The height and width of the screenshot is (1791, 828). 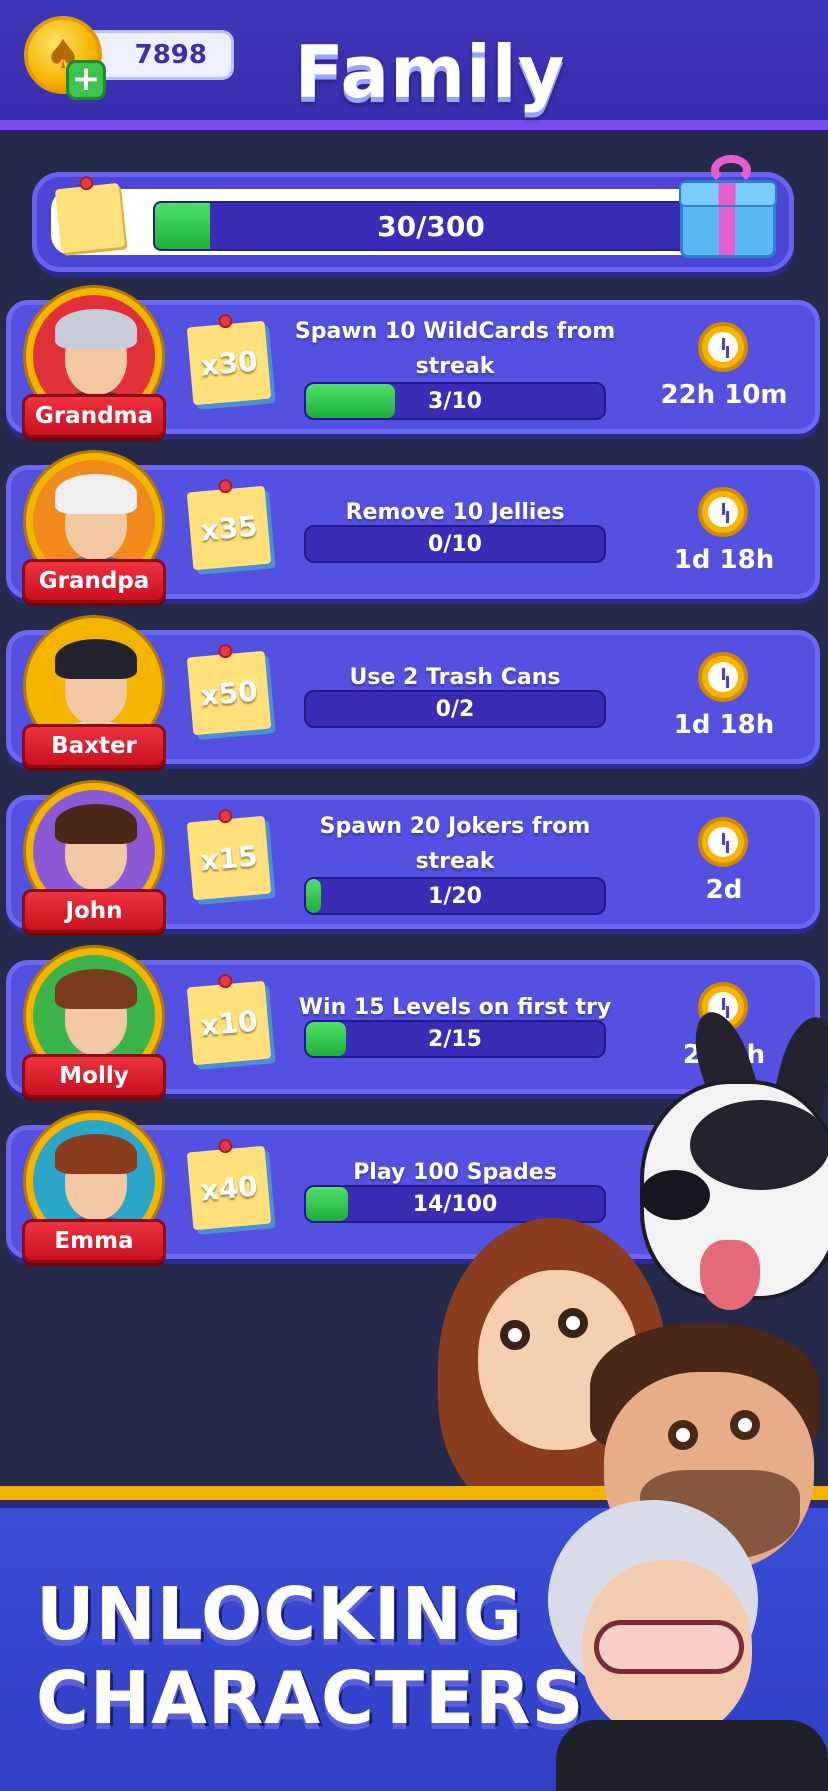 What do you see at coordinates (724, 395) in the screenshot?
I see `task-timer: 22h 10m` at bounding box center [724, 395].